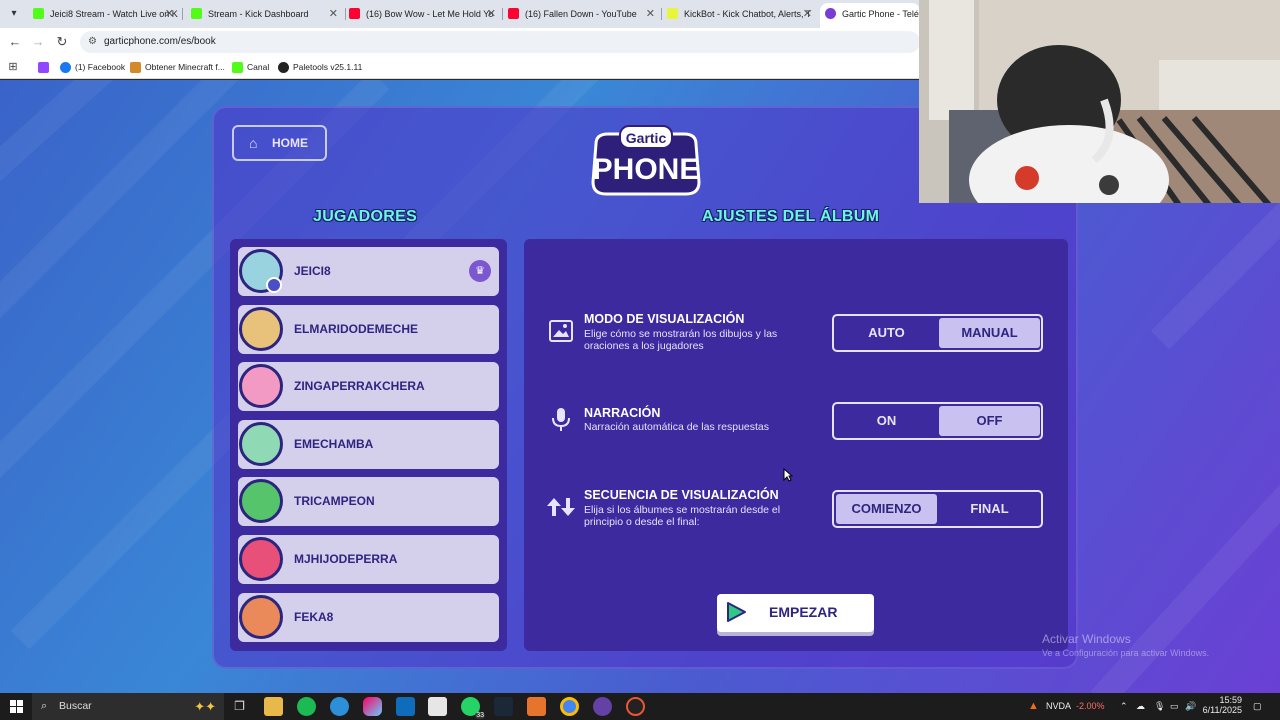 The image size is (1280, 720). I want to click on reload-icon: ↻, so click(62, 42).